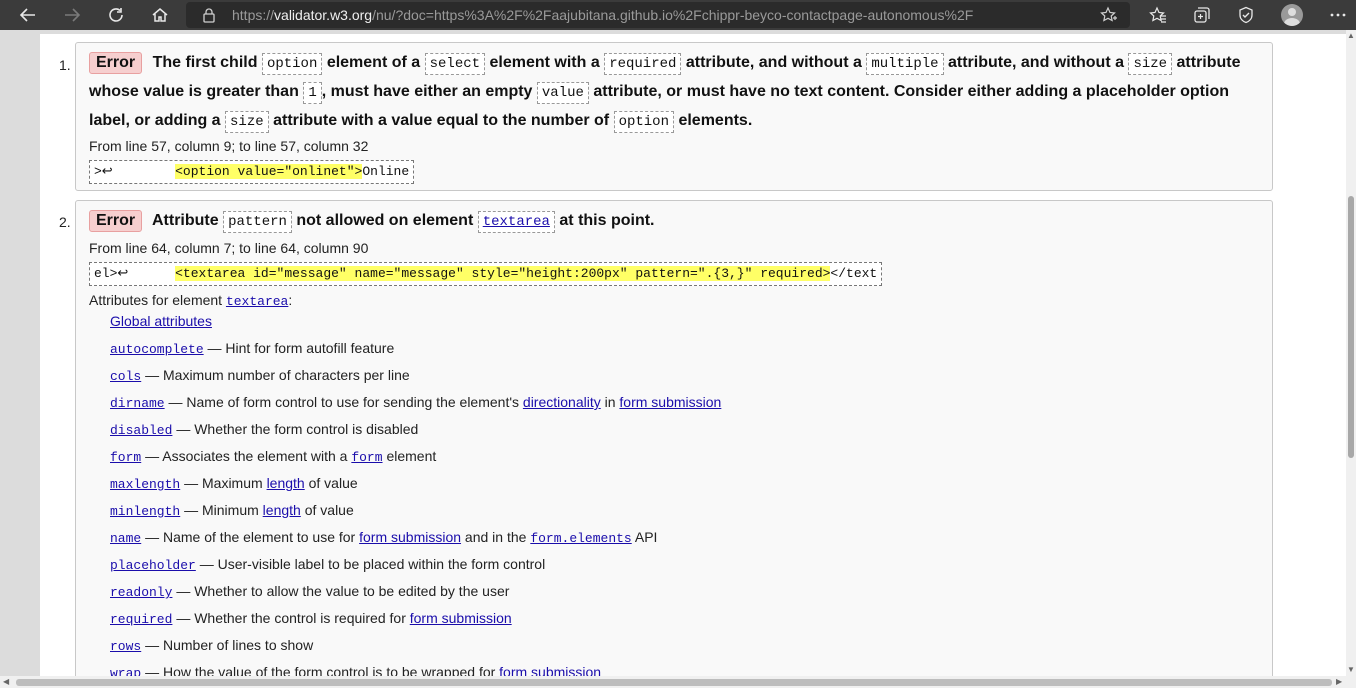 The height and width of the screenshot is (688, 1356). I want to click on code-token: 1, so click(312, 93).